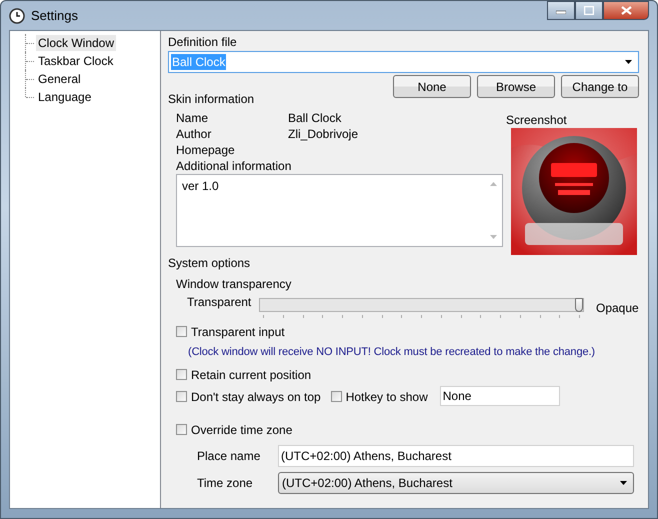 The height and width of the screenshot is (519, 658). What do you see at coordinates (244, 396) in the screenshot?
I see `checkbox-option: Don't stay always on top` at bounding box center [244, 396].